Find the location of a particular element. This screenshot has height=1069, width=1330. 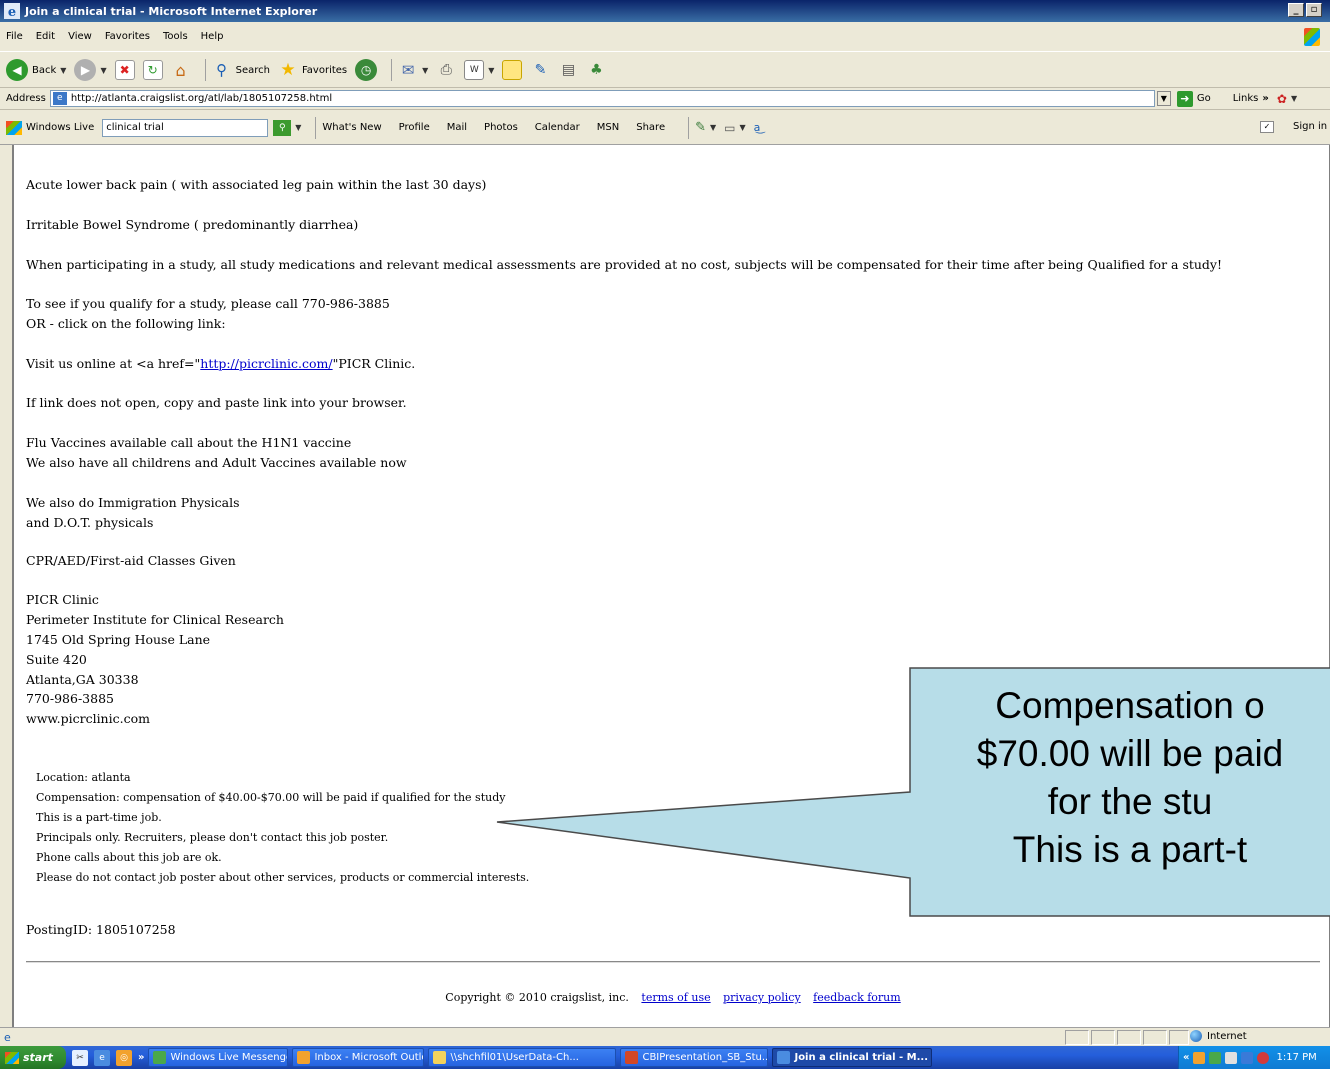

visit-prefix: Visit us online at <a href=" is located at coordinates (113, 363).